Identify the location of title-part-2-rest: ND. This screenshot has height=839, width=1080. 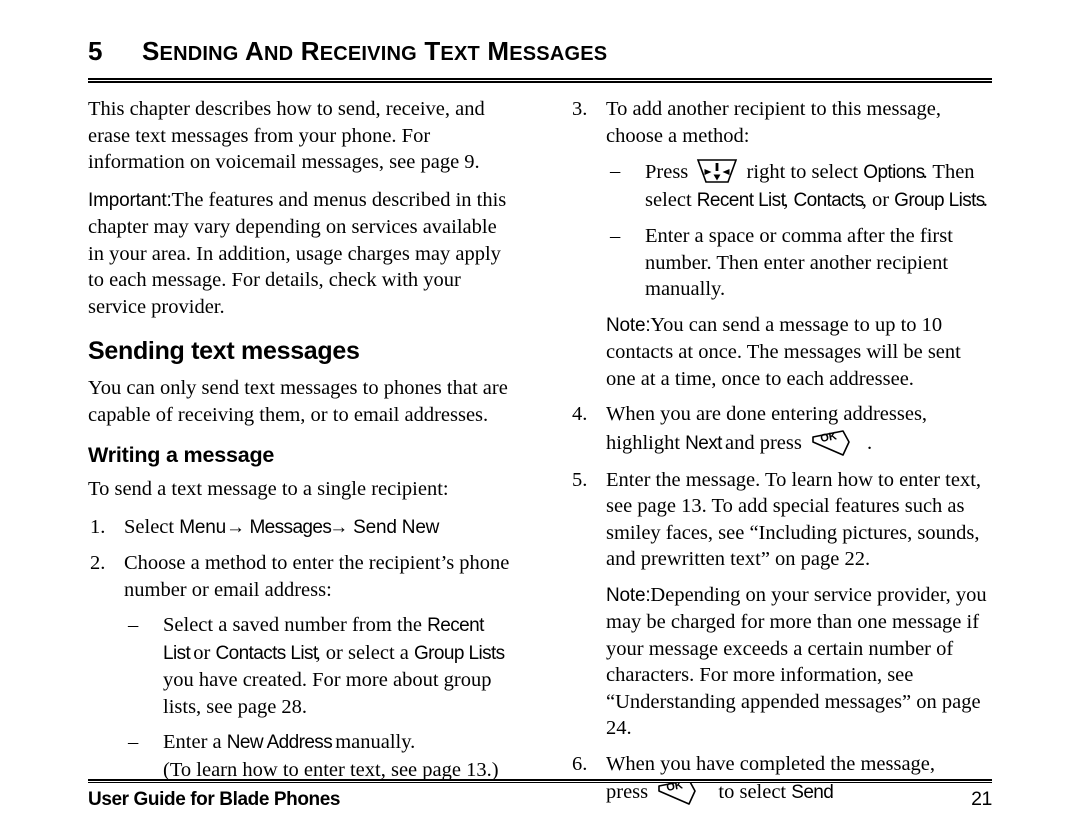
(278, 54).